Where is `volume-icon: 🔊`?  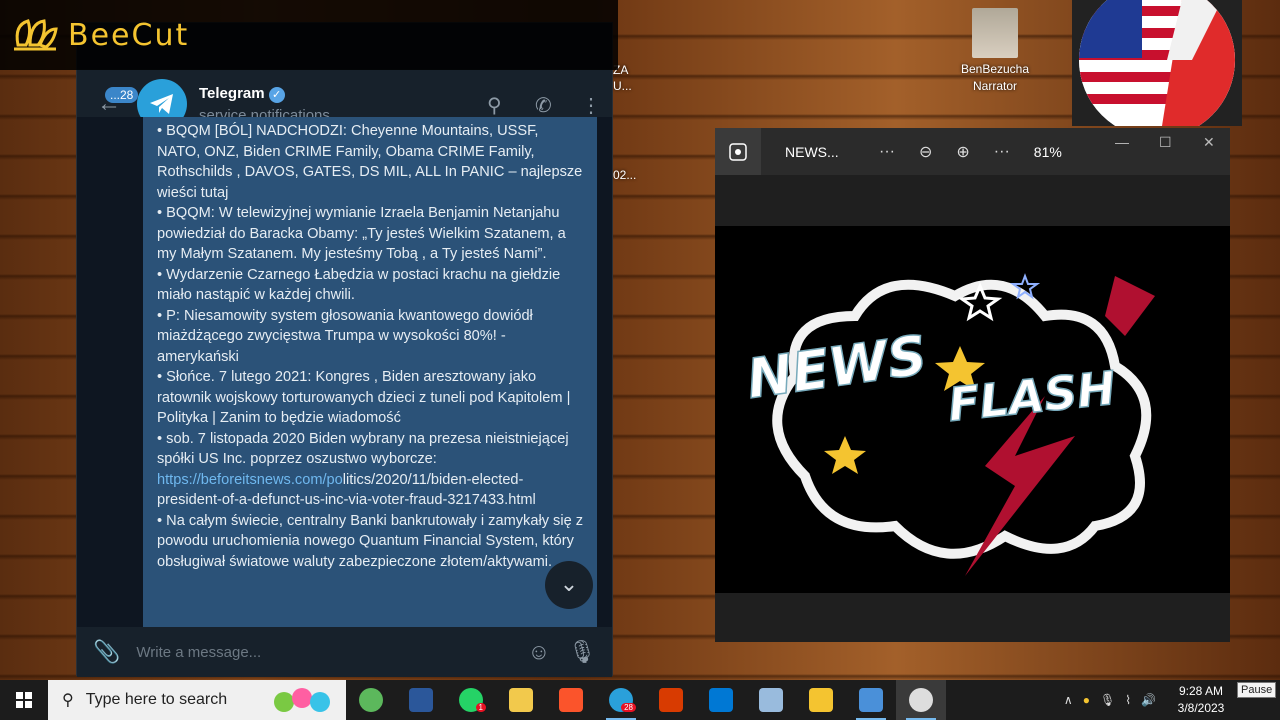
volume-icon: 🔊 is located at coordinates (1148, 700).